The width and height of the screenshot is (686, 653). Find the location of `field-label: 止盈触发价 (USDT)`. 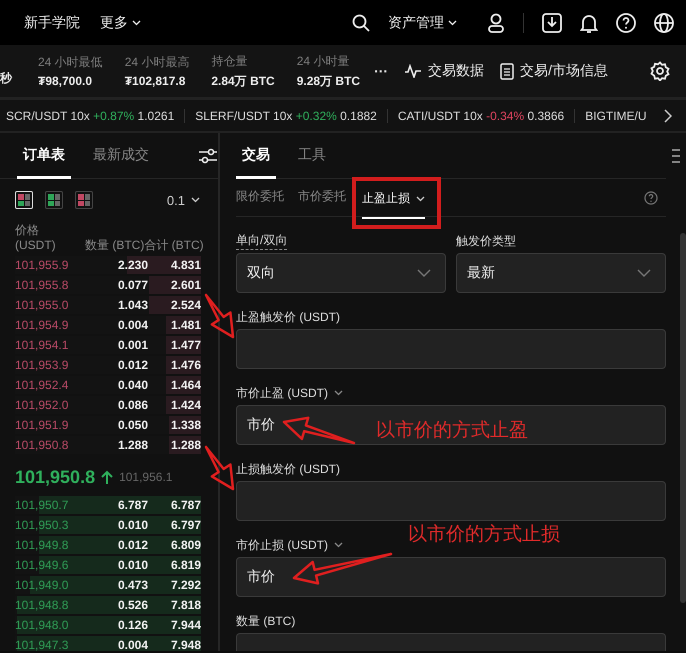

field-label: 止盈触发价 (USDT) is located at coordinates (288, 317).